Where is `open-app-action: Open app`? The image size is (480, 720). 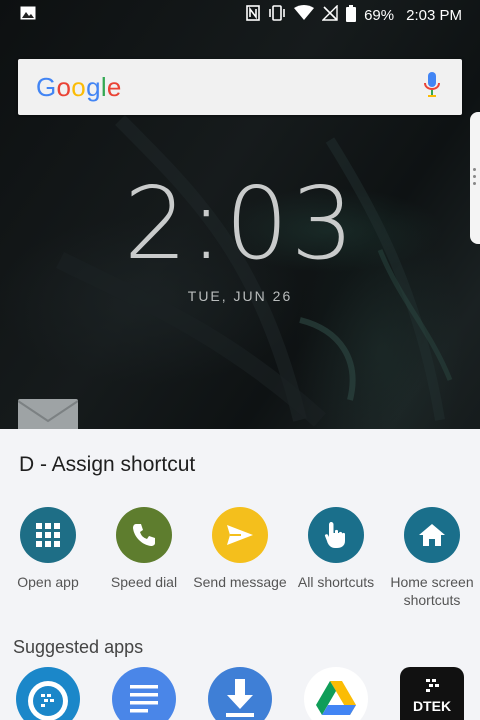 open-app-action: Open app is located at coordinates (48, 558).